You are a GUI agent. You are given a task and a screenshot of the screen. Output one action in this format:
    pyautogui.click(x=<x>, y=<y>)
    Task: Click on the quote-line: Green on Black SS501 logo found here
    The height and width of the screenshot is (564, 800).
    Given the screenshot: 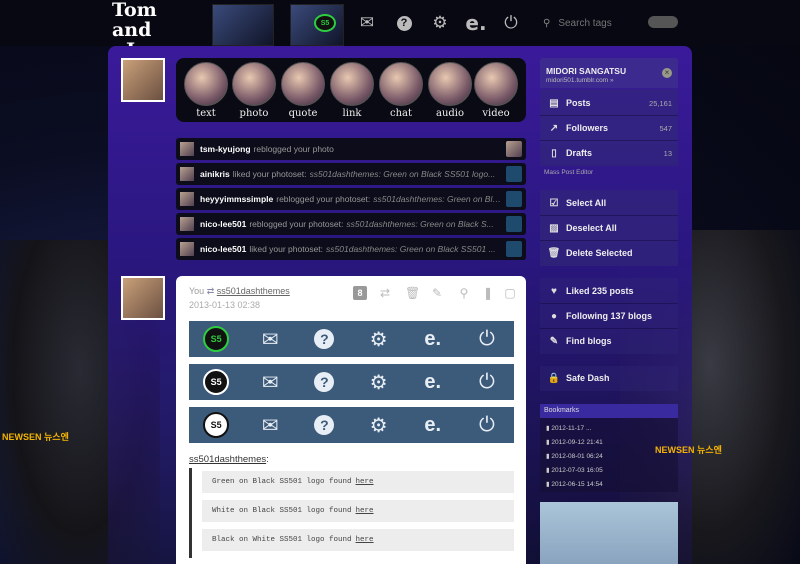 What is the action you would take?
    pyautogui.click(x=358, y=482)
    